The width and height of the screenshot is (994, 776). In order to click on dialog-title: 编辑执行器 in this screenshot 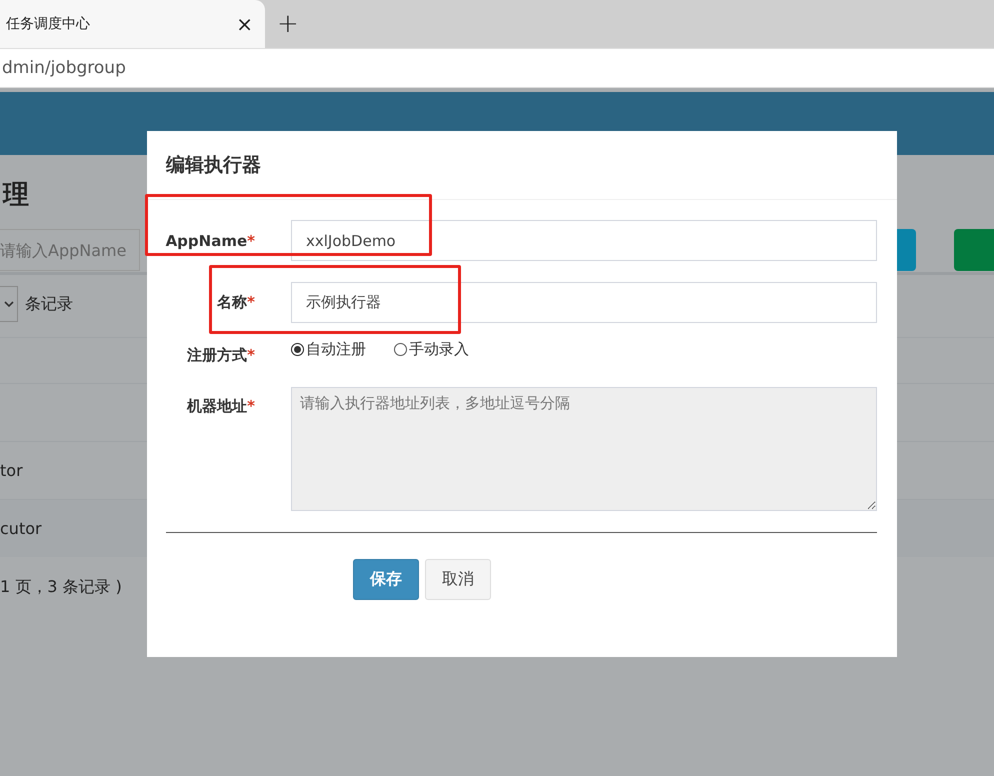, I will do `click(213, 165)`.